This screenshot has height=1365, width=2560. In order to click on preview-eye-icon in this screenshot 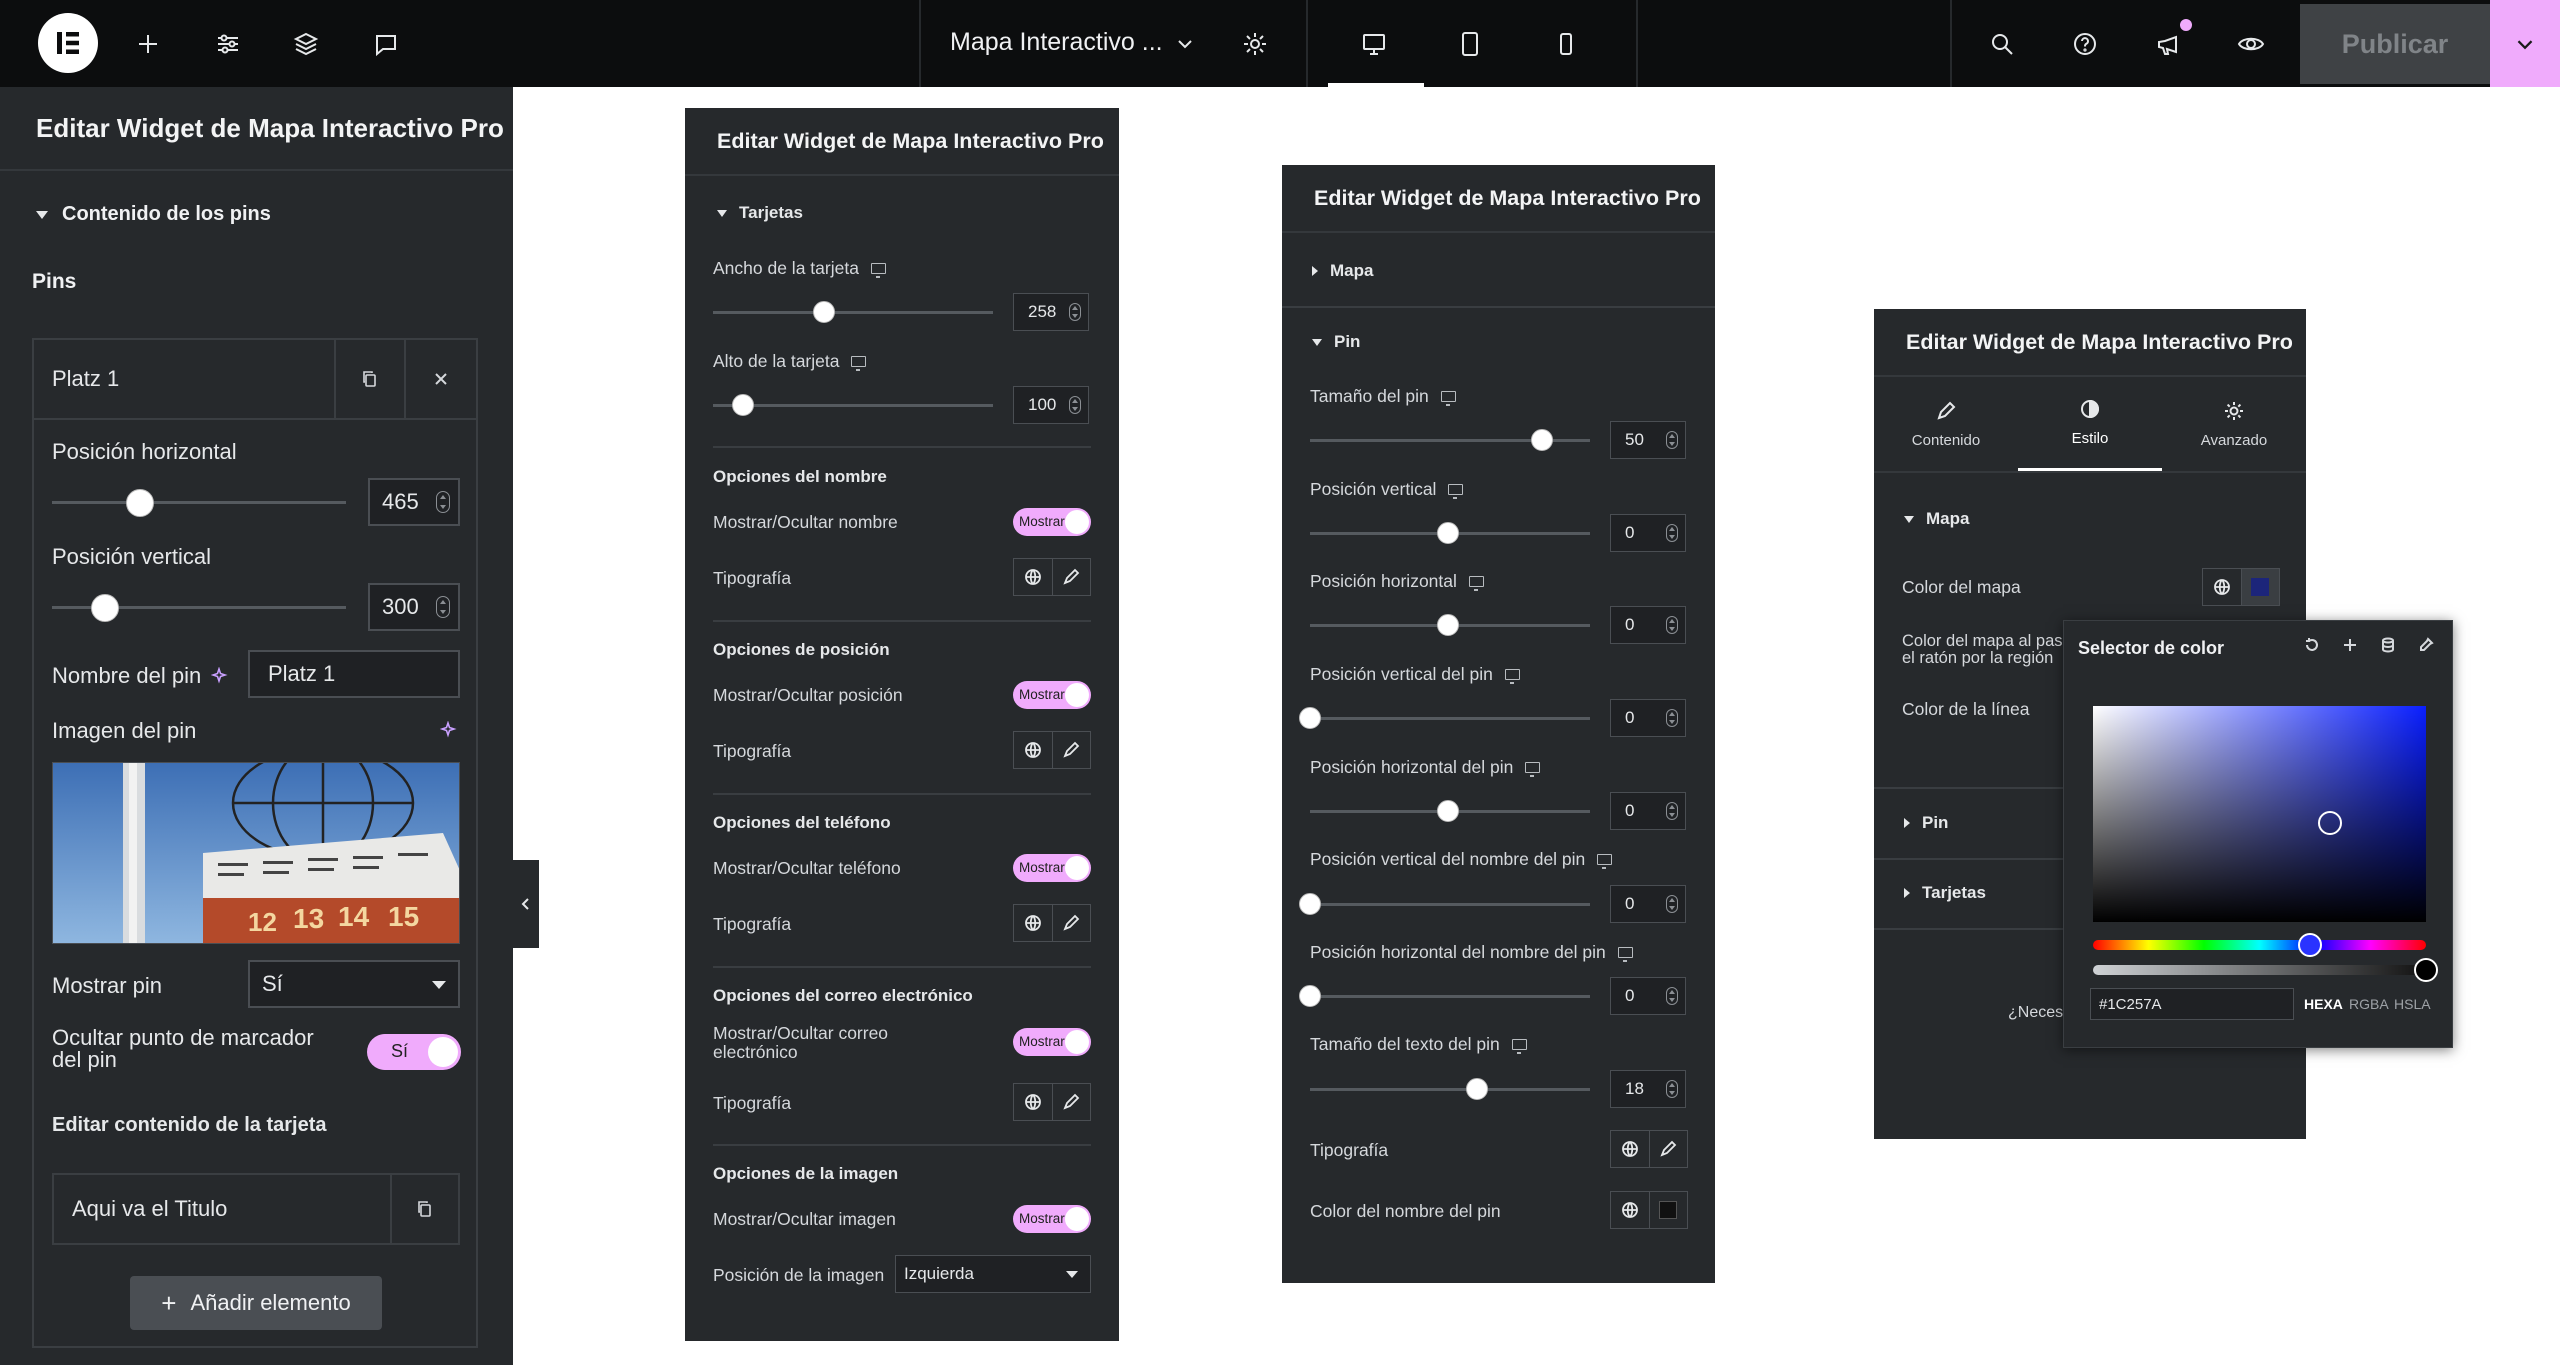, I will do `click(2251, 44)`.